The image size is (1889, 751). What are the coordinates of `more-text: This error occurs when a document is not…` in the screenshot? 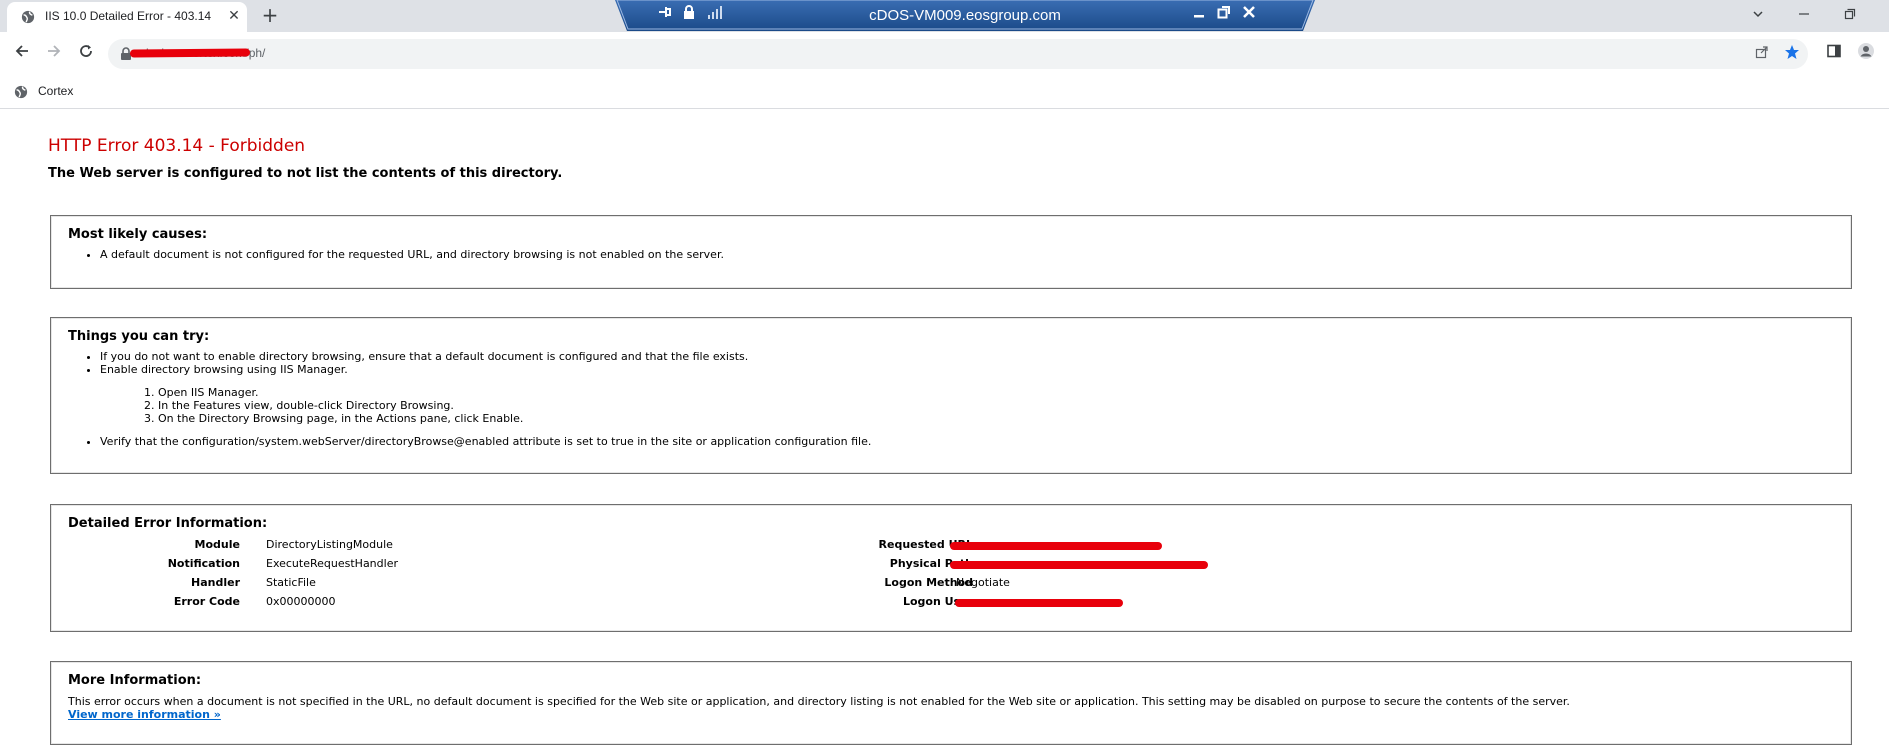 It's located at (819, 701).